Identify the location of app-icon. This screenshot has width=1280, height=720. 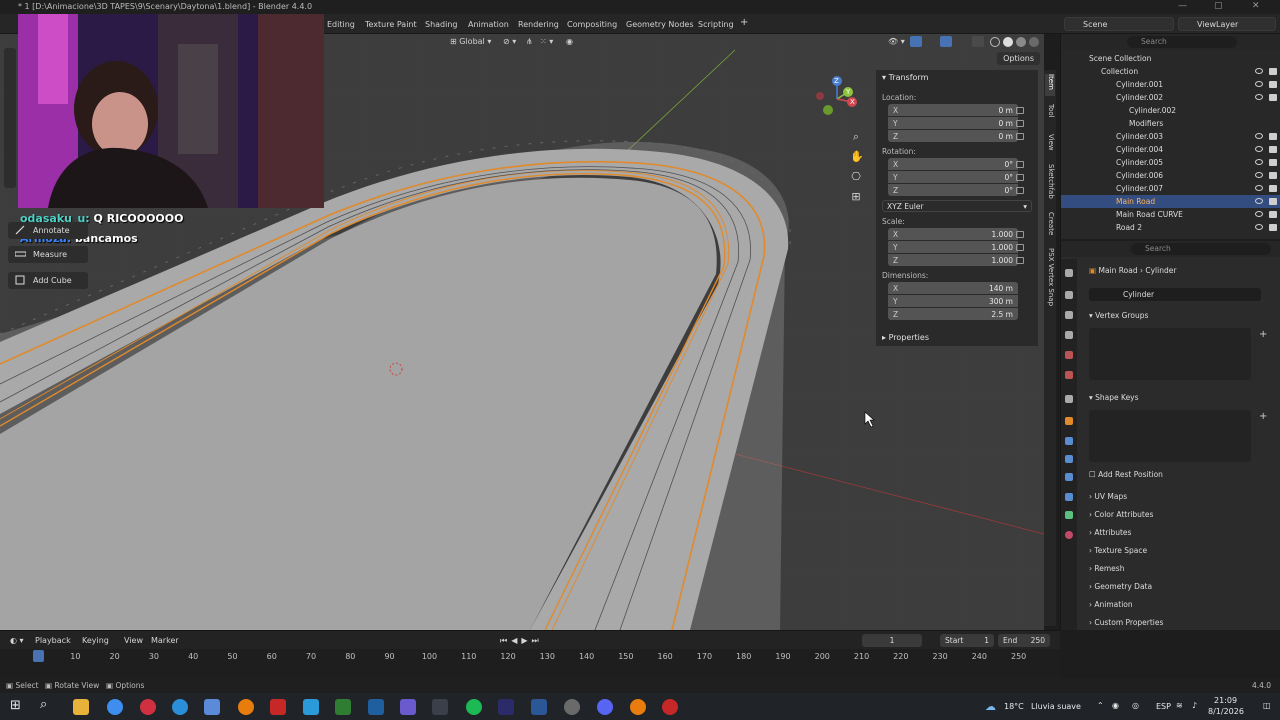
(408, 707).